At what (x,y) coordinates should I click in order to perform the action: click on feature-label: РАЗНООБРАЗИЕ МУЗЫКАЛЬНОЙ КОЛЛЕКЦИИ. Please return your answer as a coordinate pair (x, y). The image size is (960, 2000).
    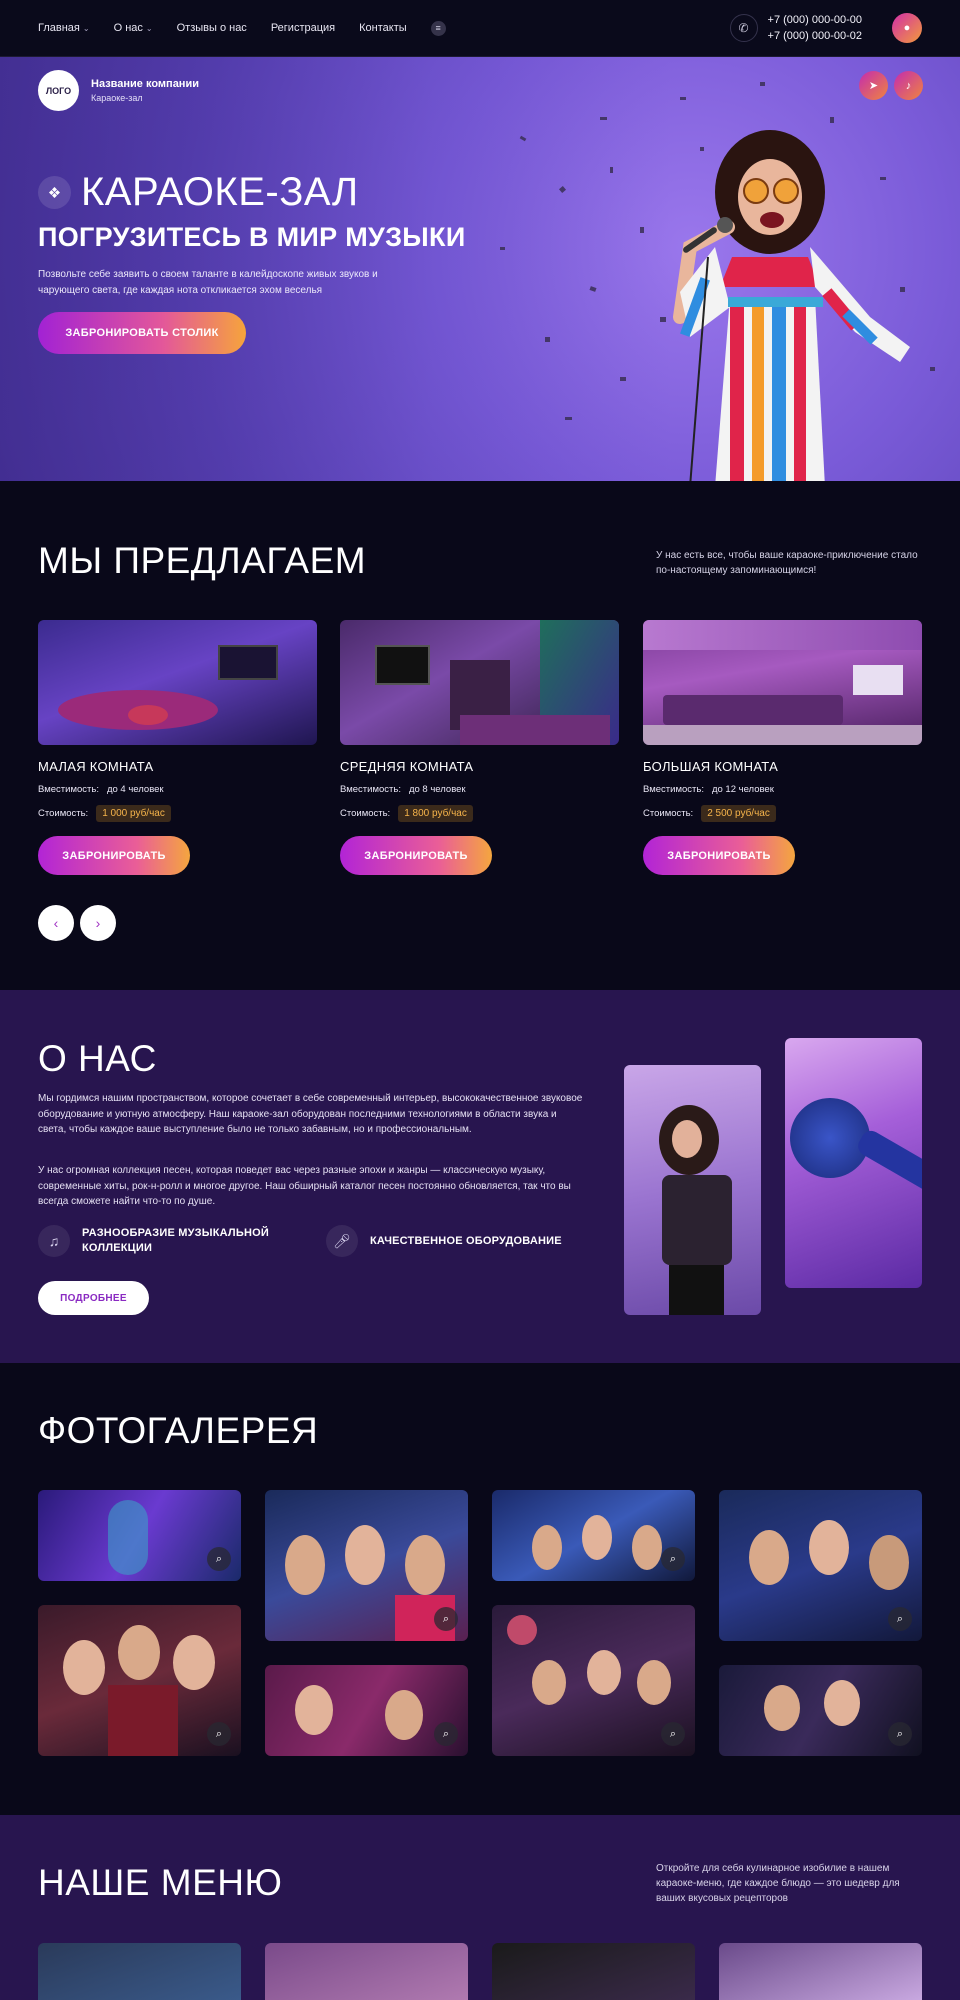
    Looking at the image, I should click on (175, 1240).